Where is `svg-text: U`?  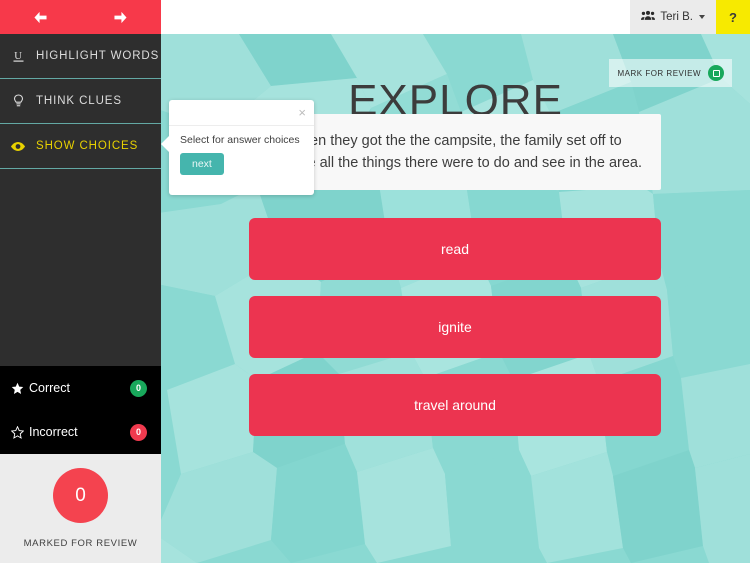
svg-text: U is located at coordinates (18, 56).